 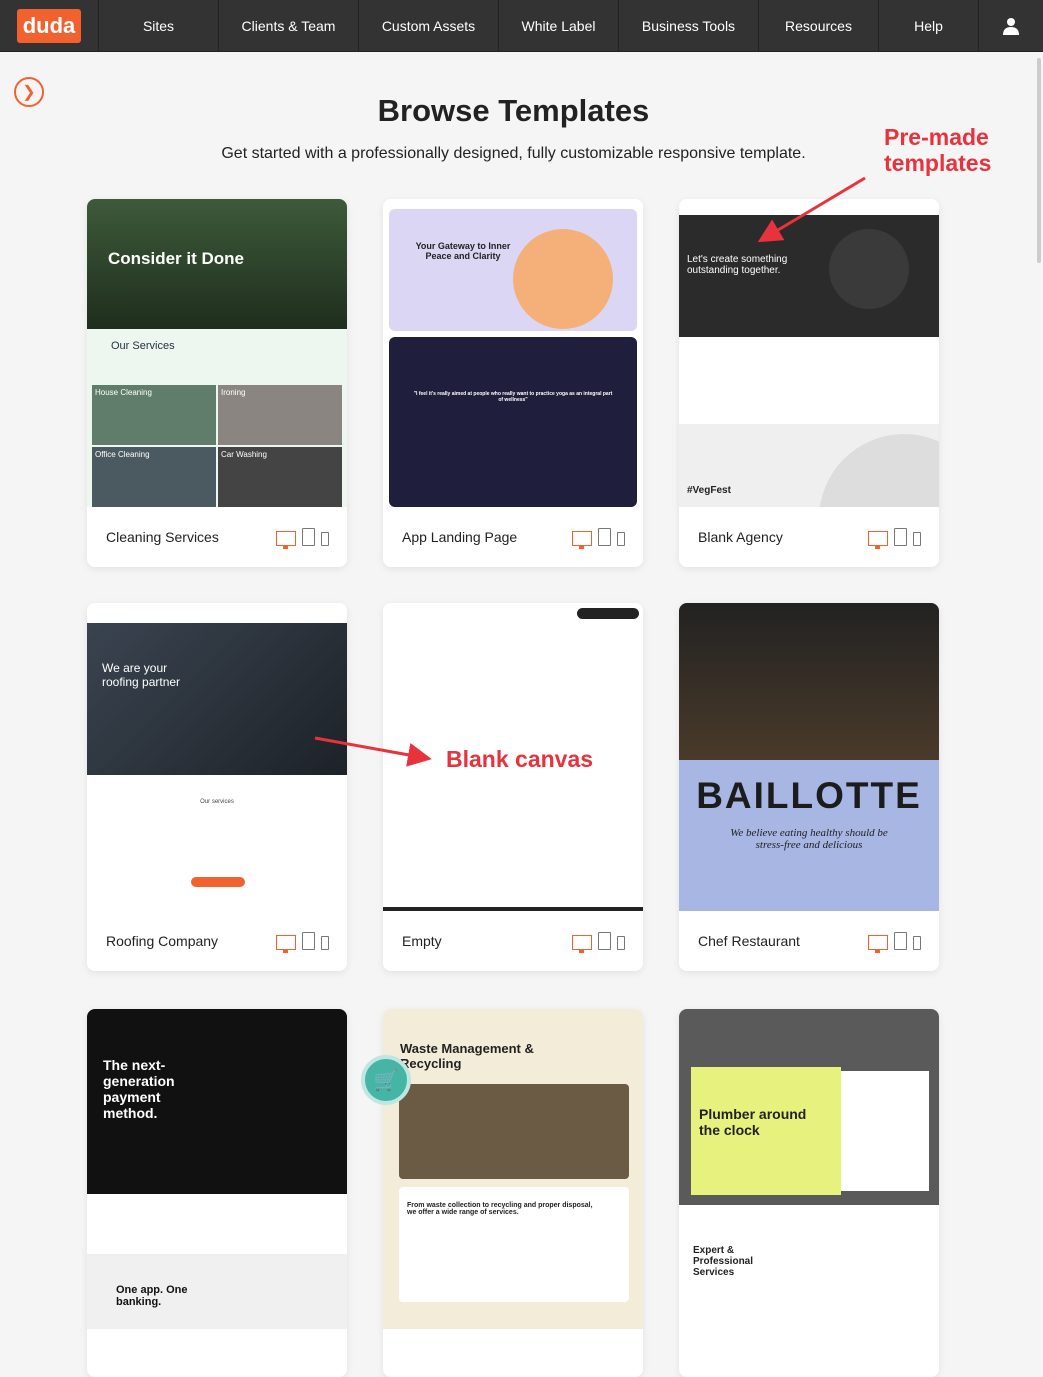 I want to click on arrow-blank, so click(x=373, y=751).